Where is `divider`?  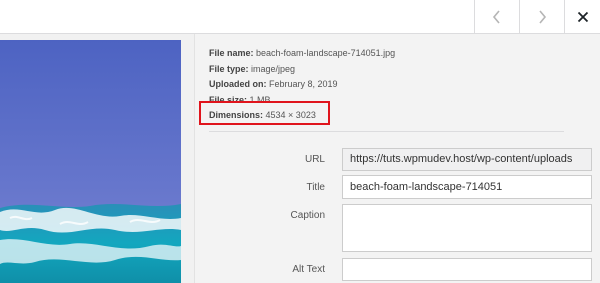
divider is located at coordinates (386, 131).